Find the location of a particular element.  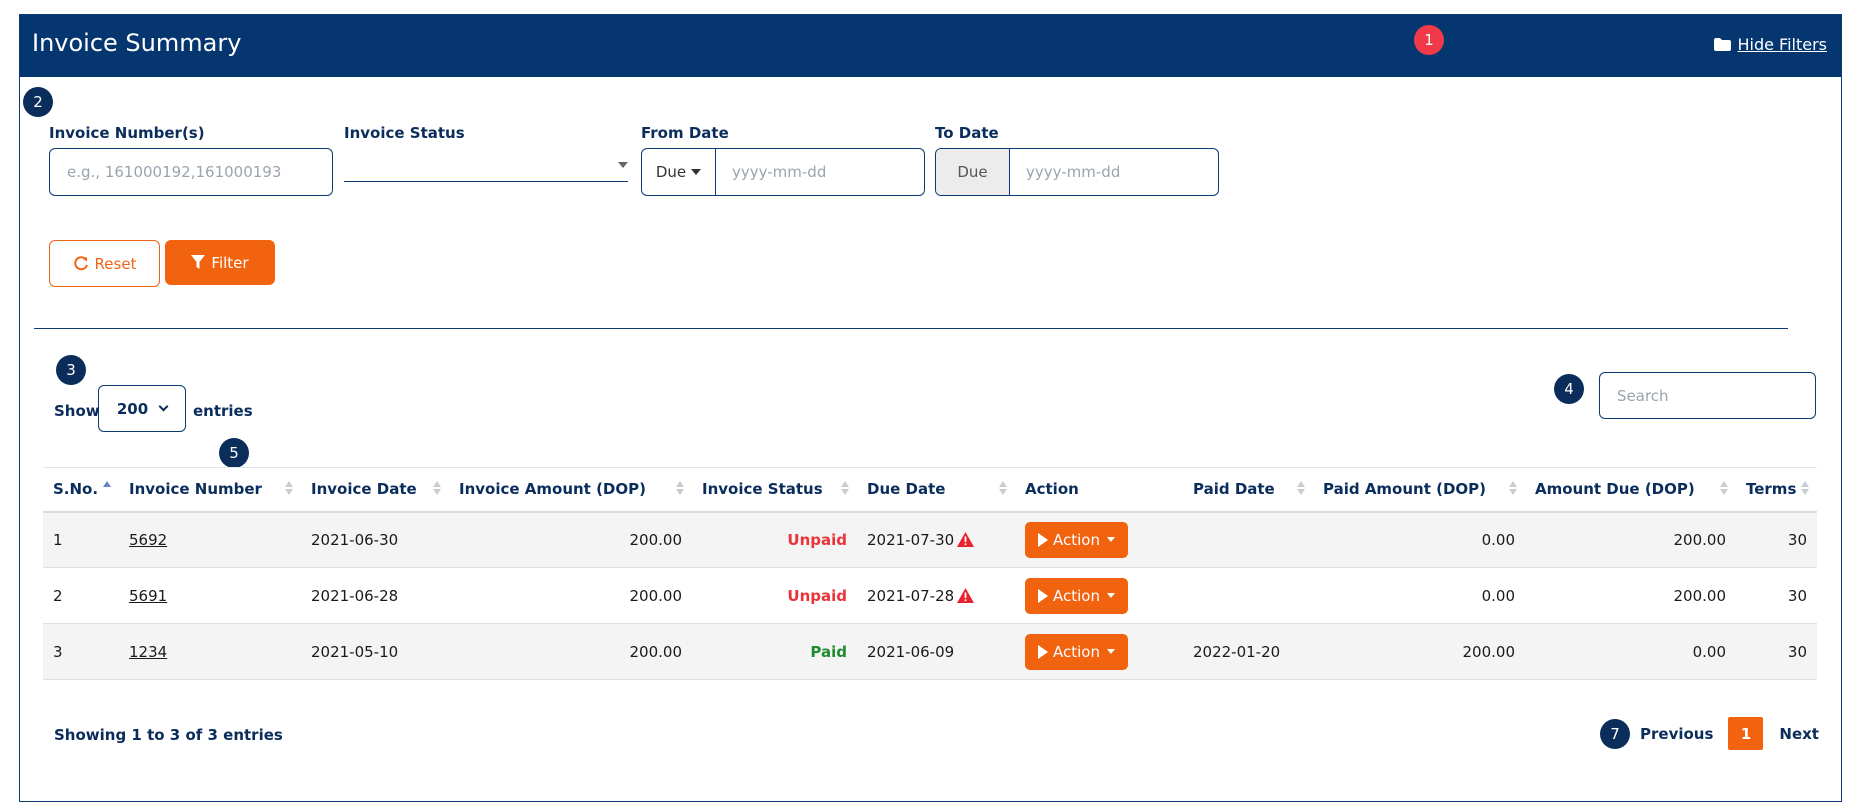

to-date-prefix-label: Due is located at coordinates (972, 172).